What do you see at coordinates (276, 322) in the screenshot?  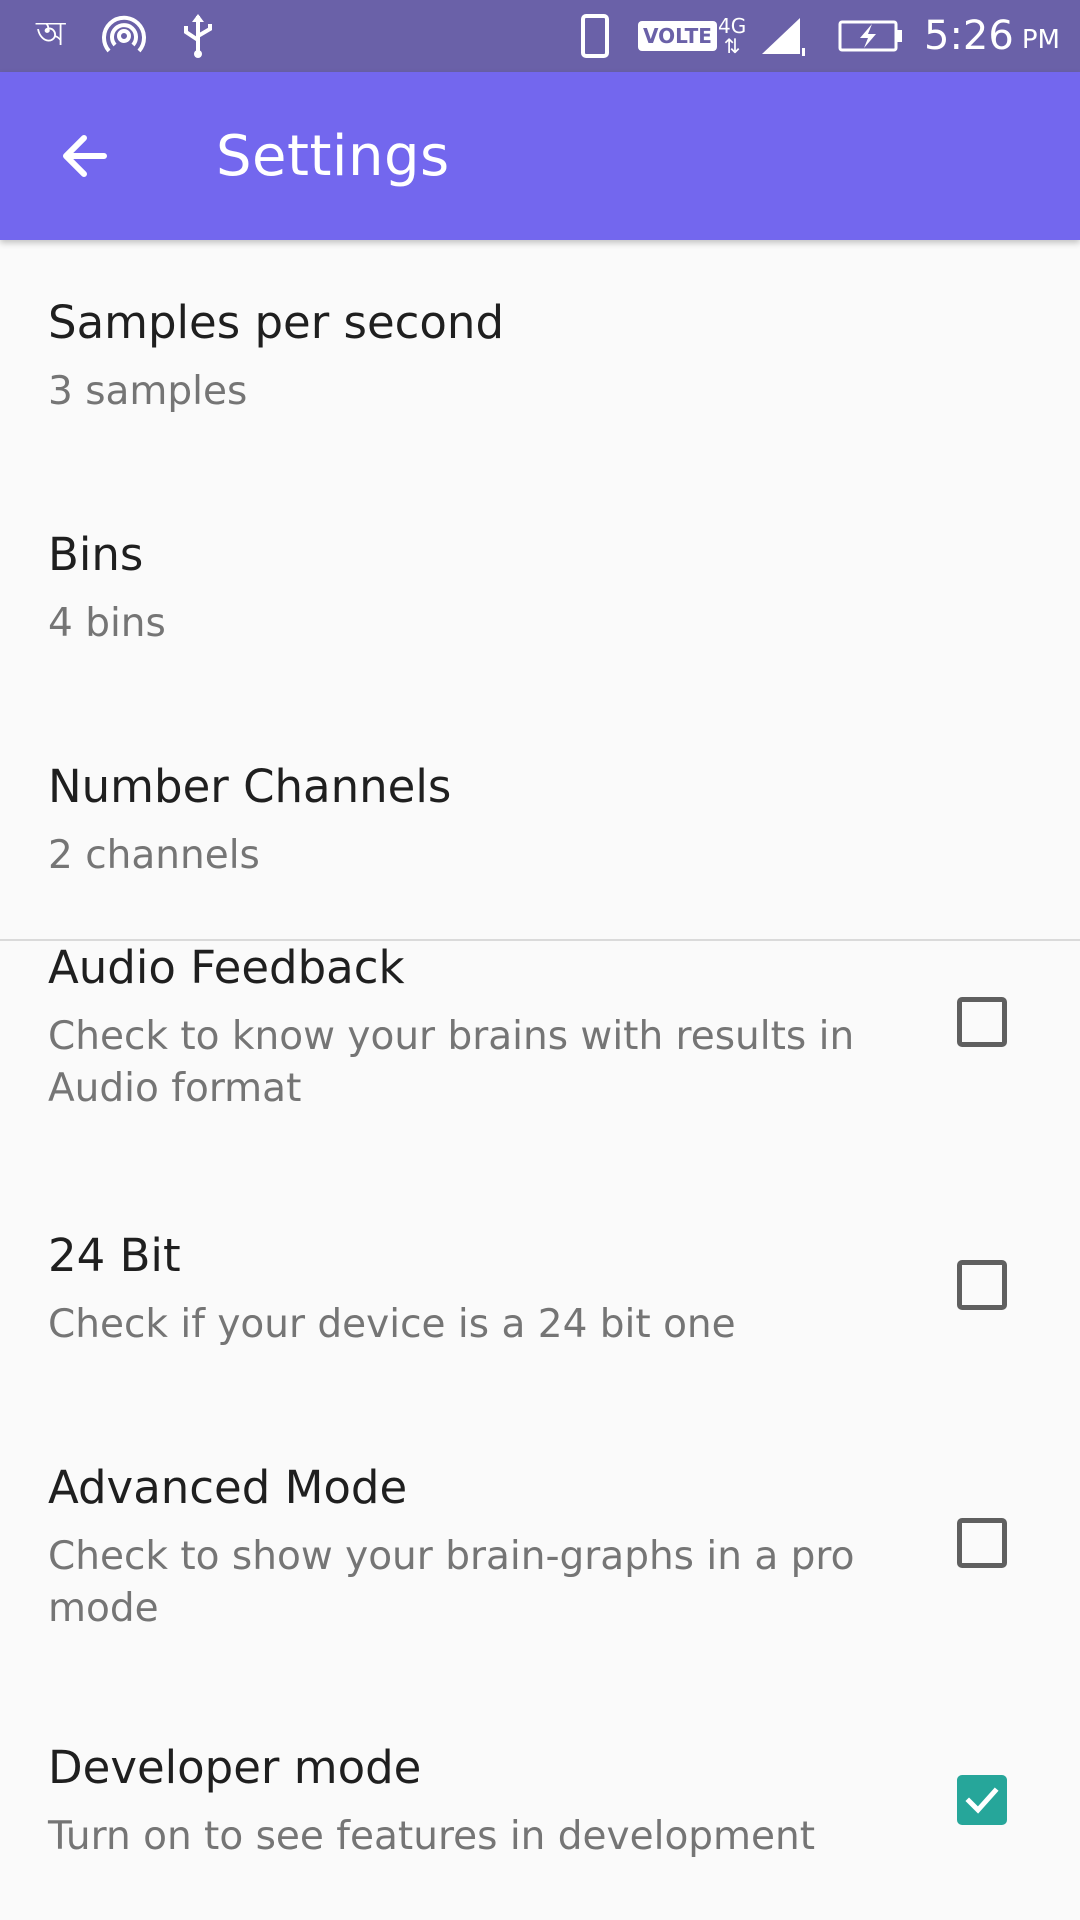 I see `pref-title: Samples per second` at bounding box center [276, 322].